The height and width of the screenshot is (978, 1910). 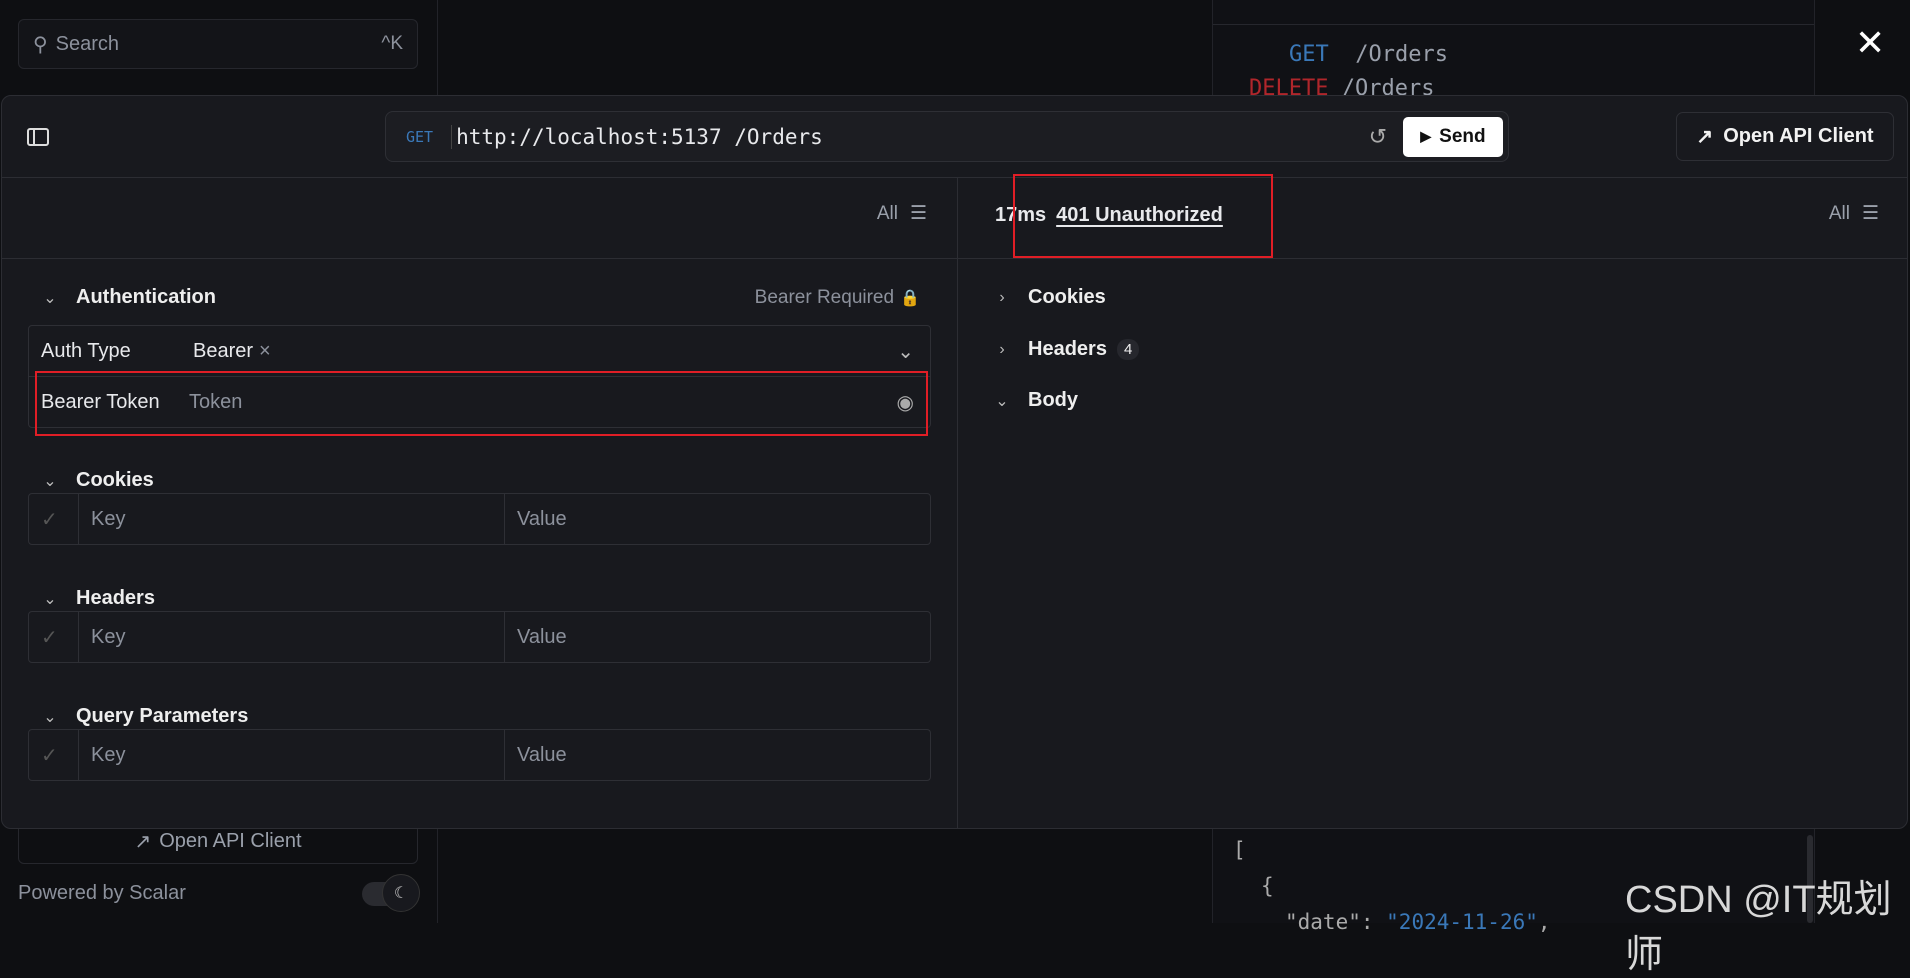 I want to click on response-section-cookies: › Cookies, so click(x=1048, y=297).